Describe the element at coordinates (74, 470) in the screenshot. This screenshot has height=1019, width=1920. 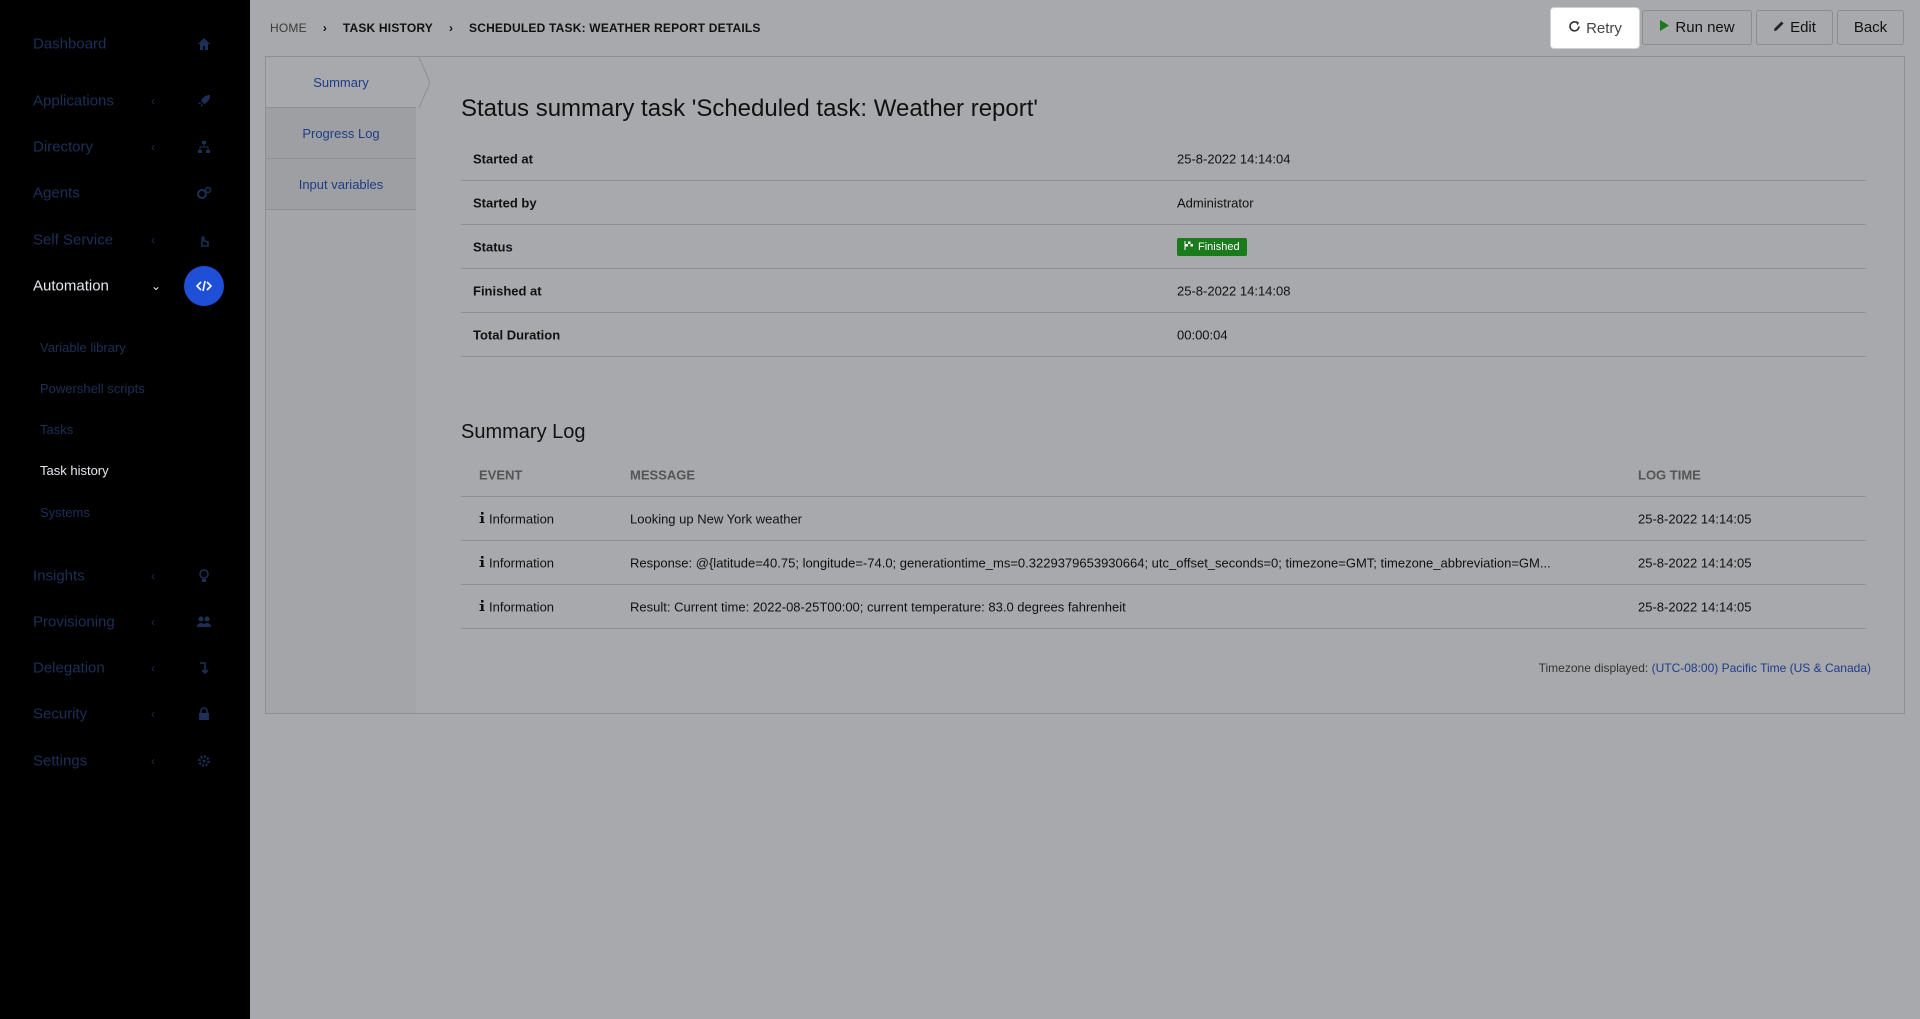
I see `sidebar-subitem-task-history: Task history` at that location.